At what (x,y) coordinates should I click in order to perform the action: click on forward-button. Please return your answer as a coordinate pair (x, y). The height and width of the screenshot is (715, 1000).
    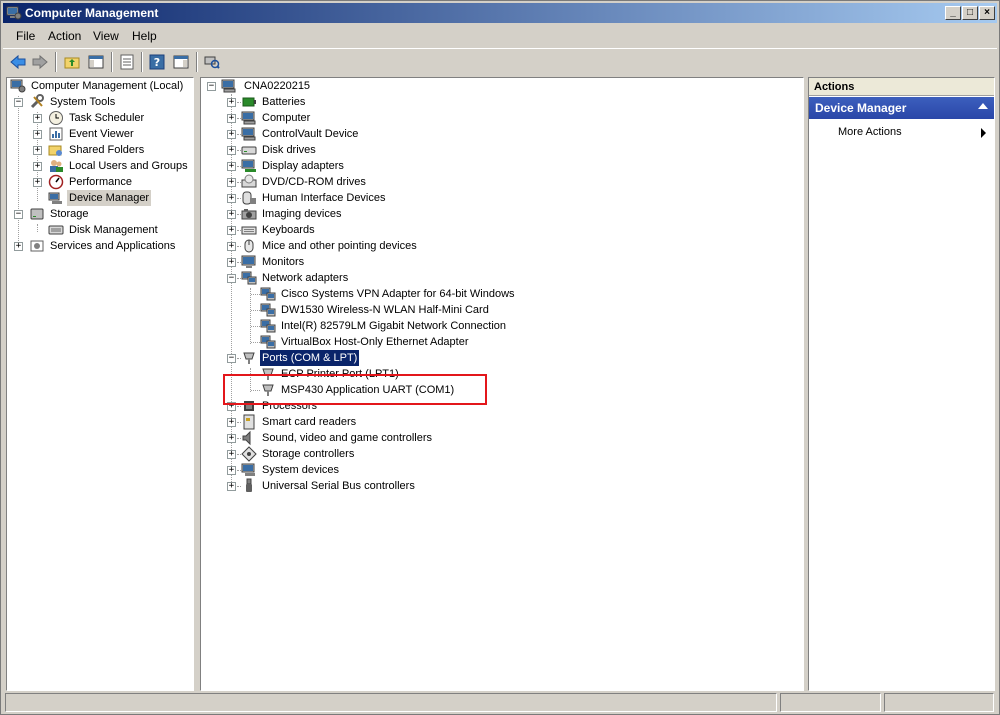
    Looking at the image, I should click on (40, 62).